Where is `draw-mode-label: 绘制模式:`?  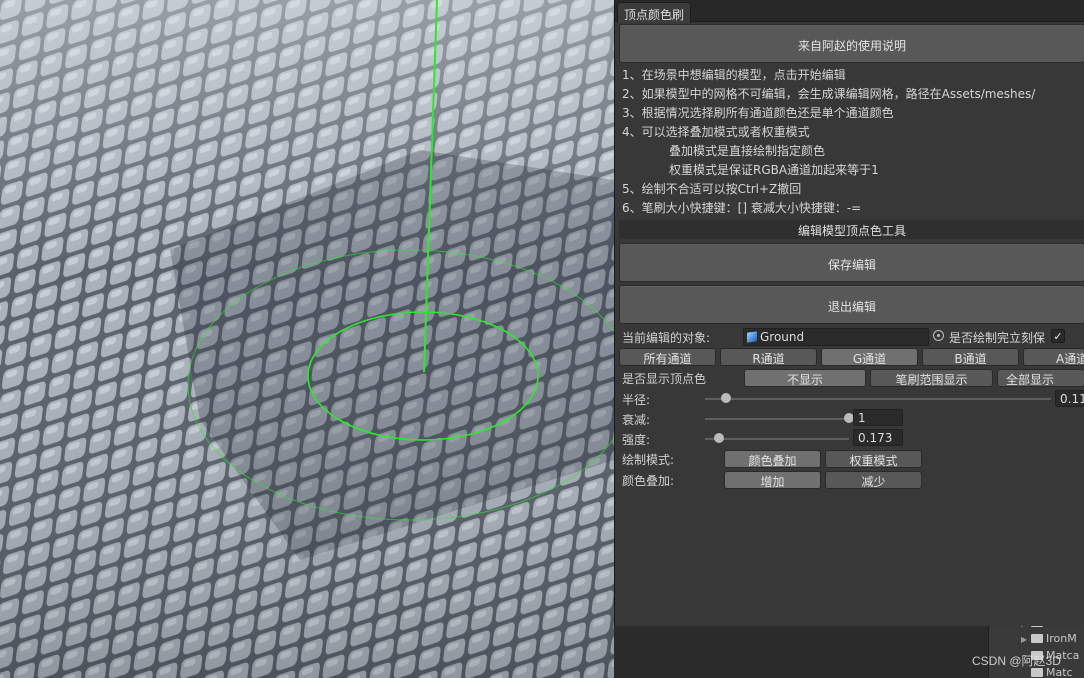 draw-mode-label: 绘制模式: is located at coordinates (648, 460).